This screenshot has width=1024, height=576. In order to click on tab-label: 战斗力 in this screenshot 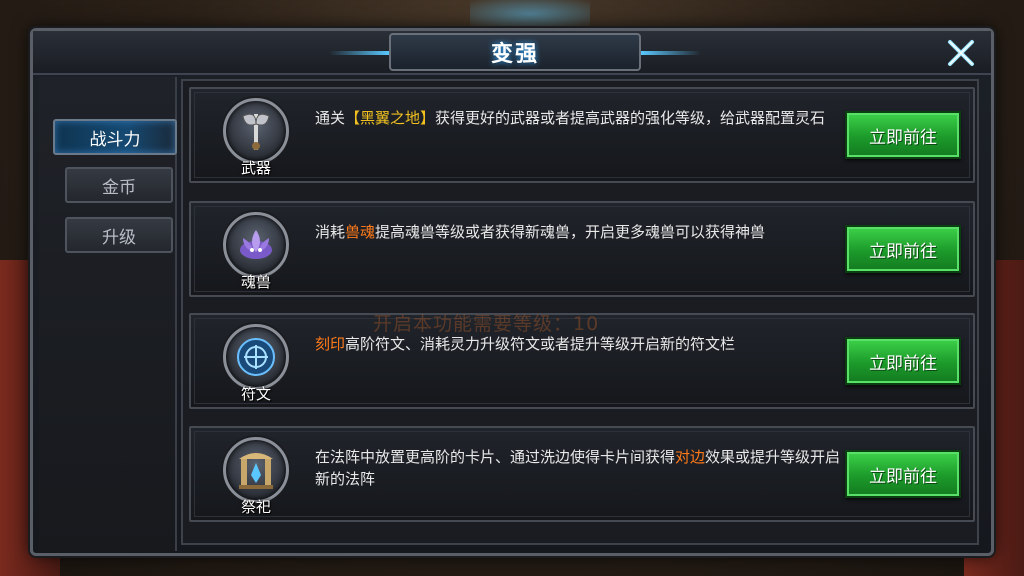, I will do `click(115, 139)`.